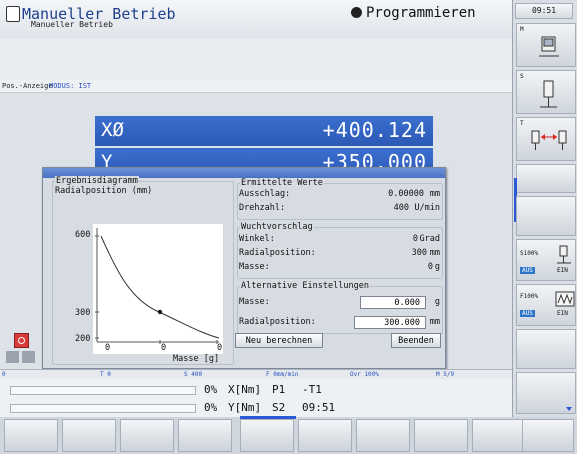 The height and width of the screenshot is (454, 577). What do you see at coordinates (268, 417) in the screenshot?
I see `softkey-row-indicator` at bounding box center [268, 417].